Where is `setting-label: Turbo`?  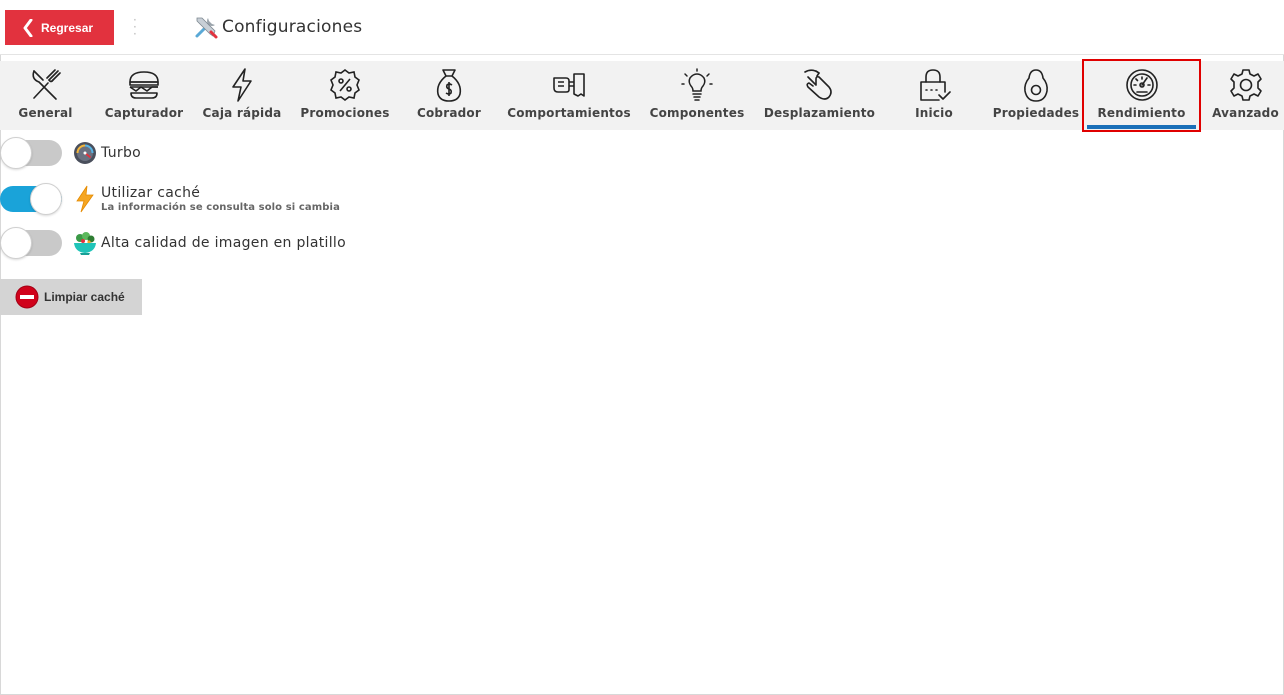
setting-label: Turbo is located at coordinates (121, 153).